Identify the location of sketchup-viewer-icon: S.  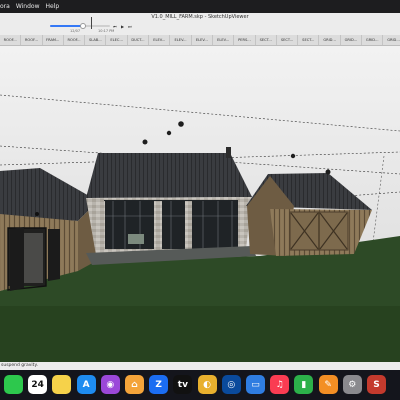
(376, 384).